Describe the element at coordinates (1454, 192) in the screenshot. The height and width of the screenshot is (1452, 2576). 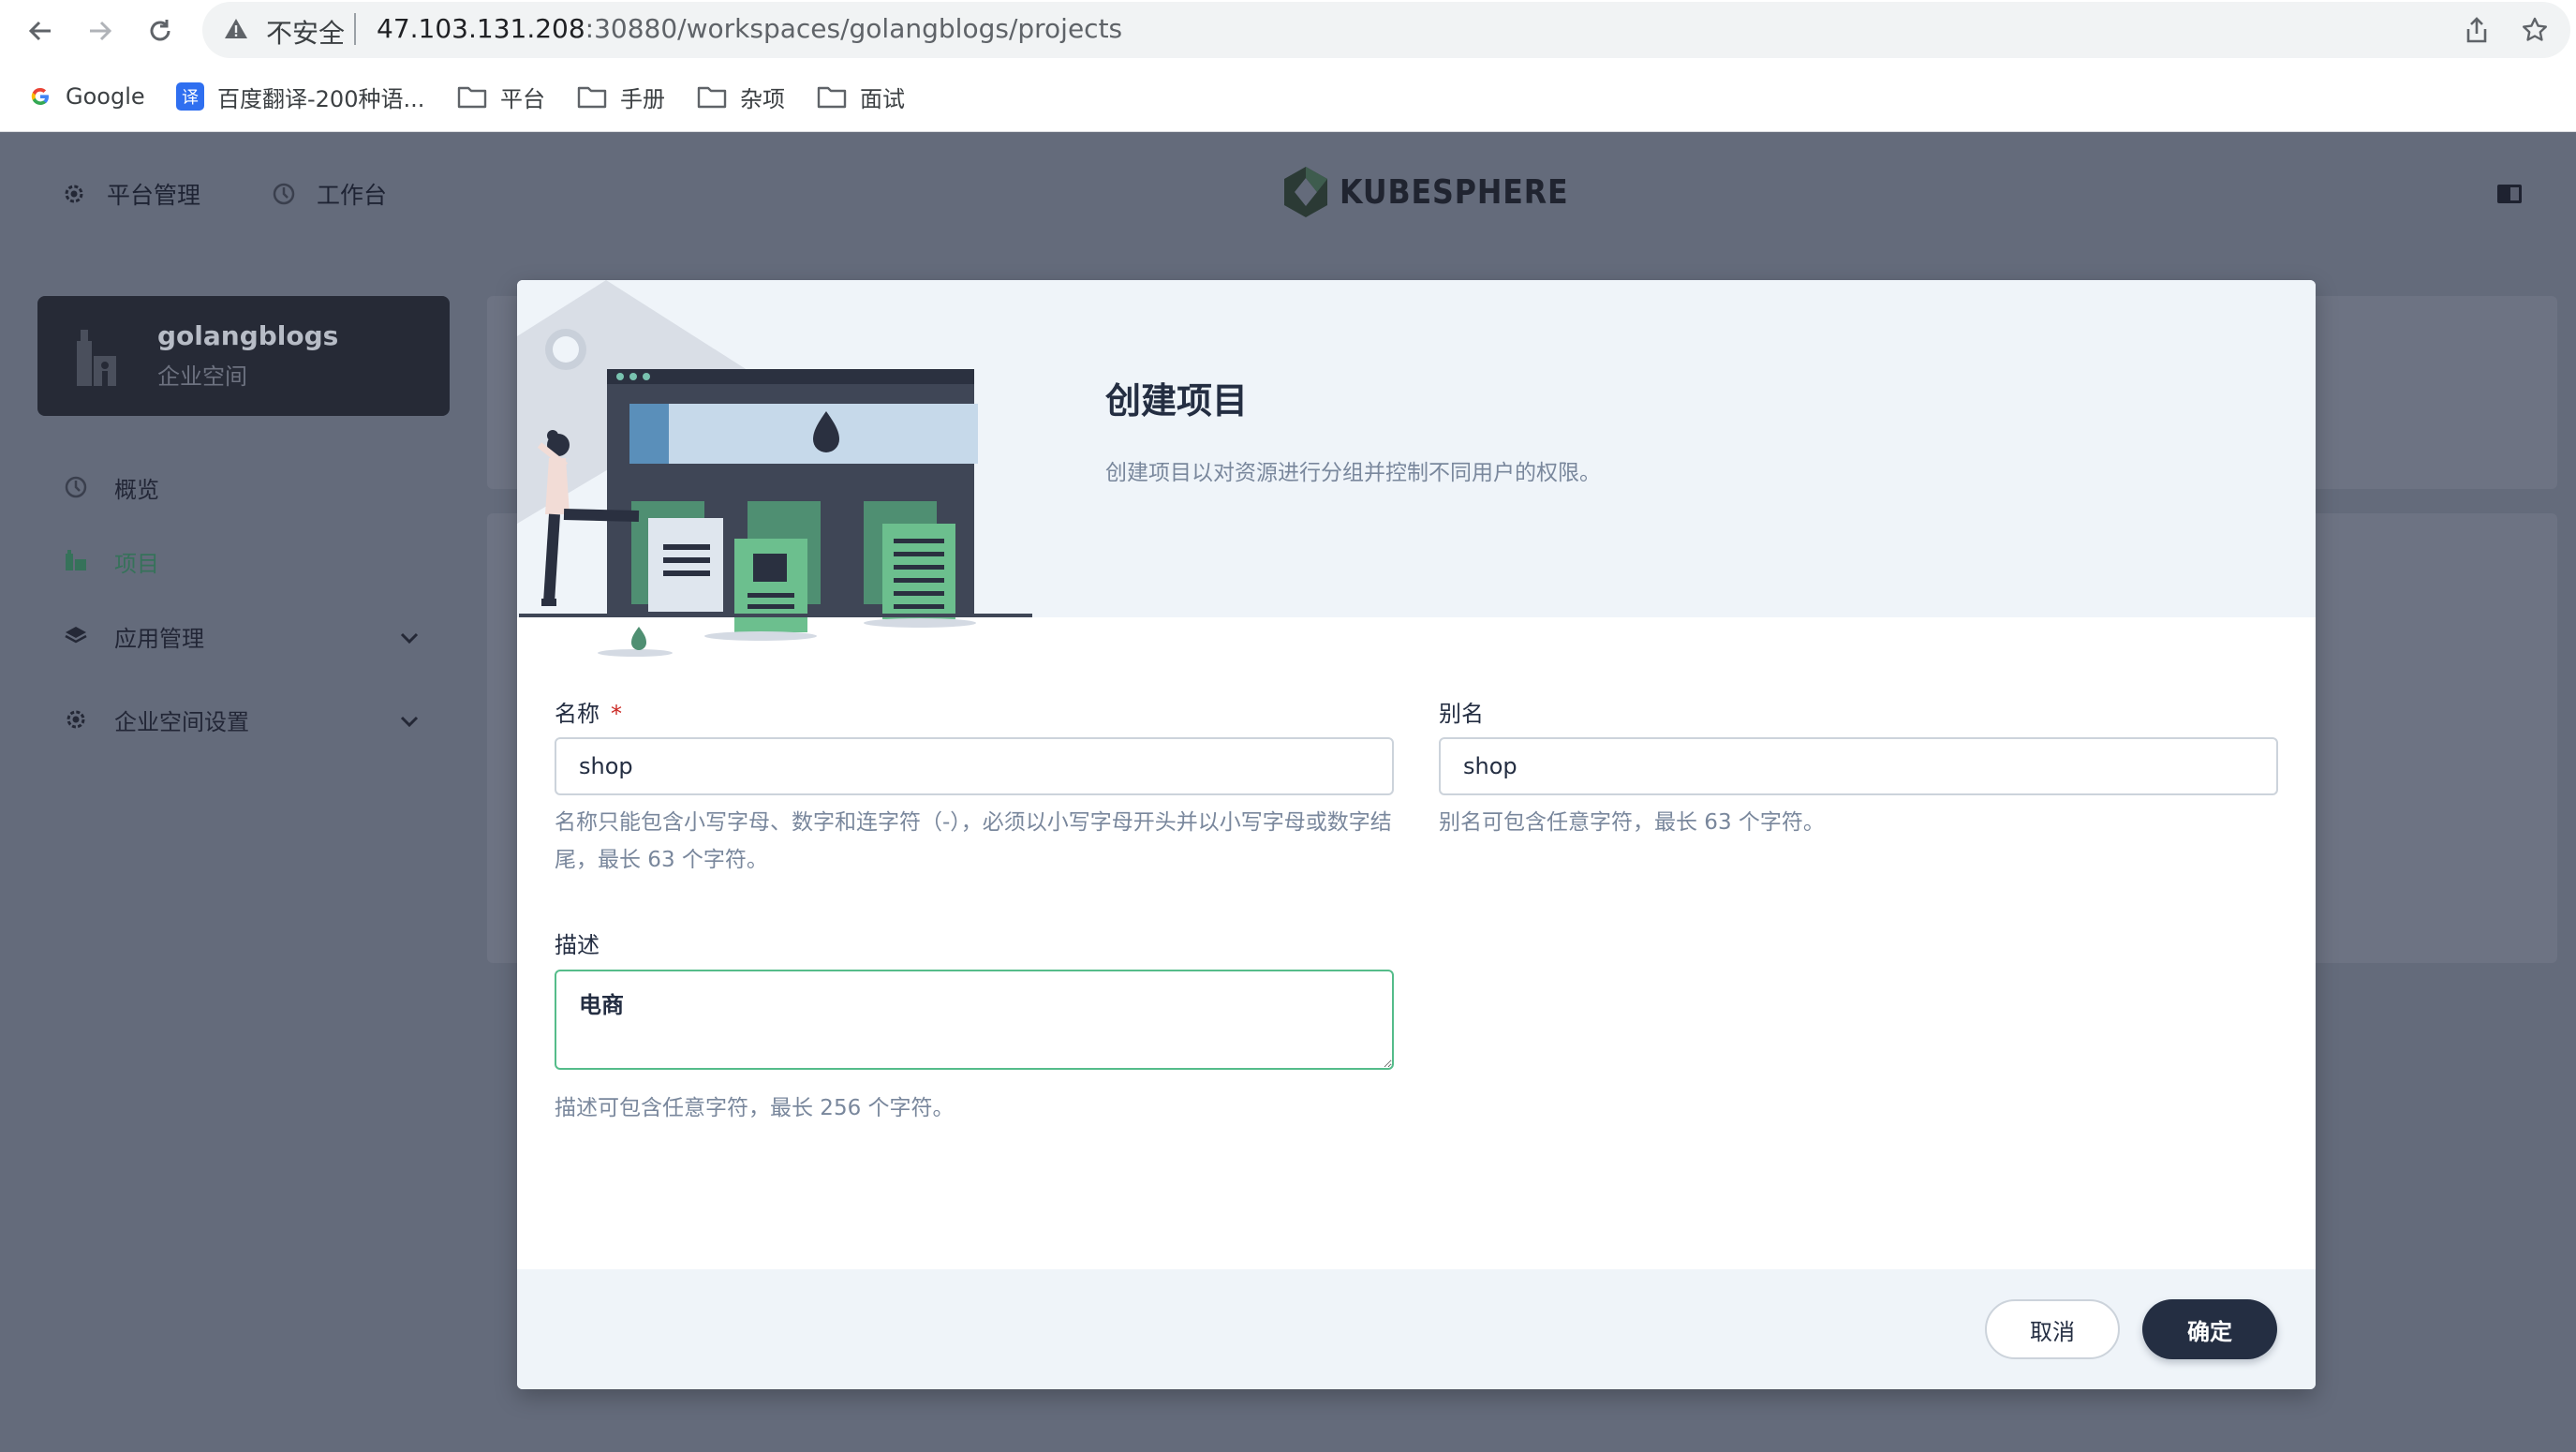
I see `logo-text: KUBESPHERE` at that location.